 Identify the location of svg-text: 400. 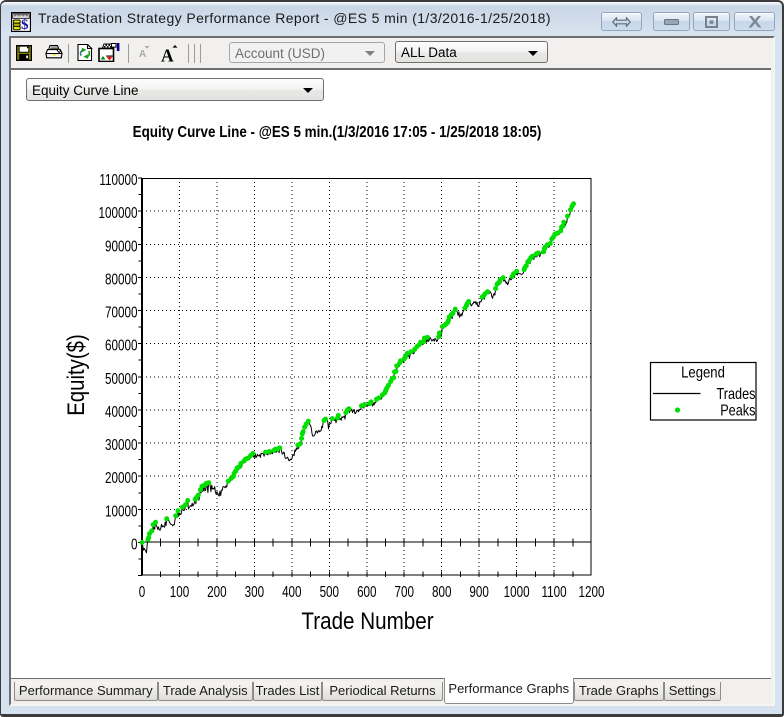
(292, 591).